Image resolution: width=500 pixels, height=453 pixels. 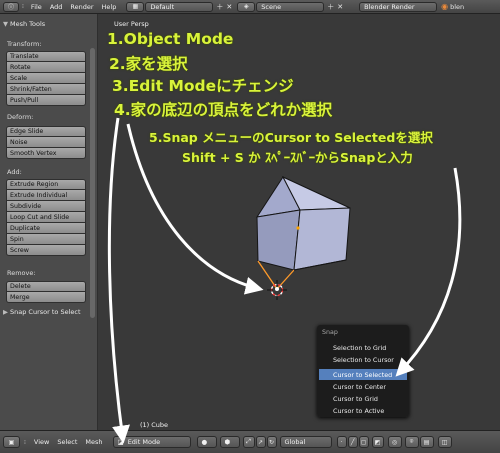 What do you see at coordinates (363, 398) in the screenshot?
I see `snap-cursor-to-grid: Cursor to Grid` at bounding box center [363, 398].